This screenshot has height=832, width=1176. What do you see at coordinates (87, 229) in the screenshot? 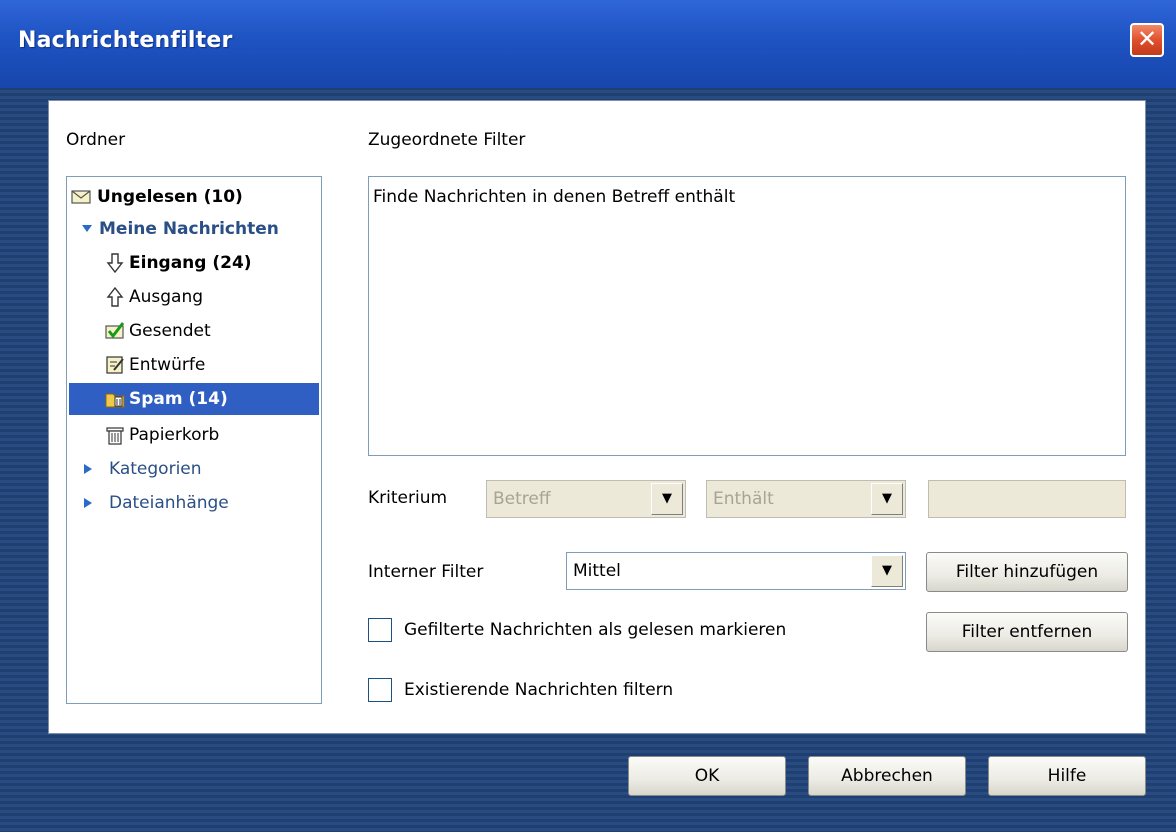
I see `expand-arrow-icon` at bounding box center [87, 229].